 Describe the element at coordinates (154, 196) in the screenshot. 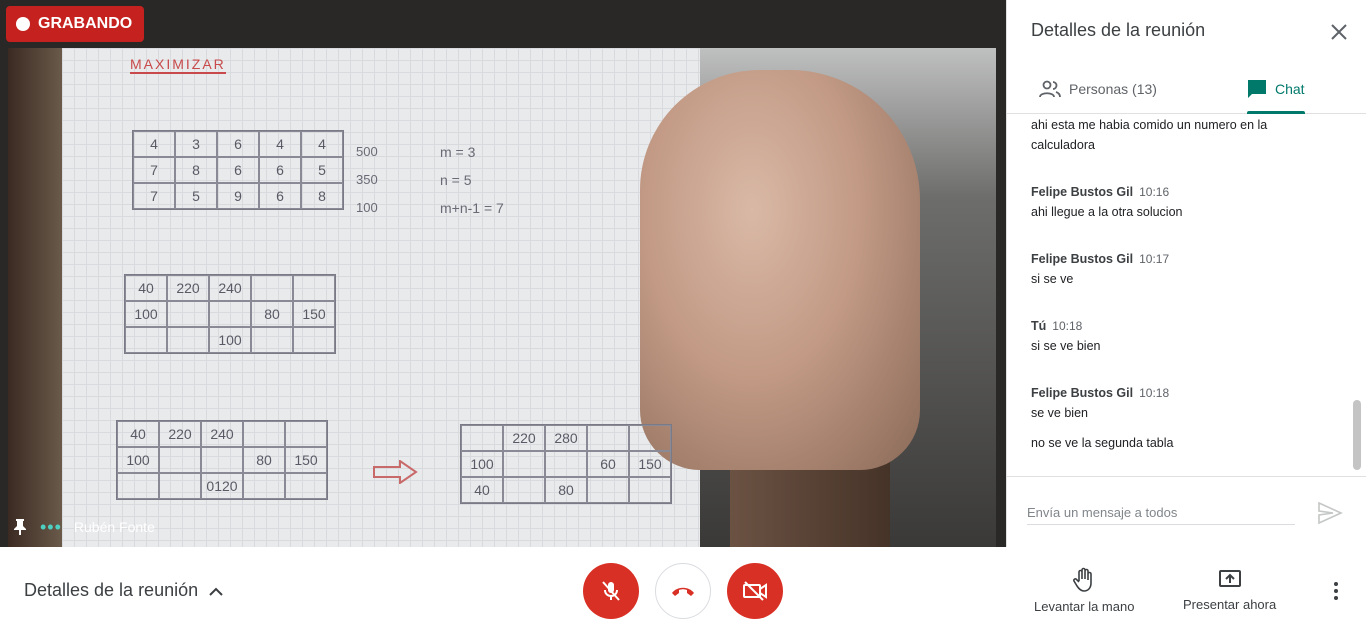

I see `sketch-cell: 7` at that location.